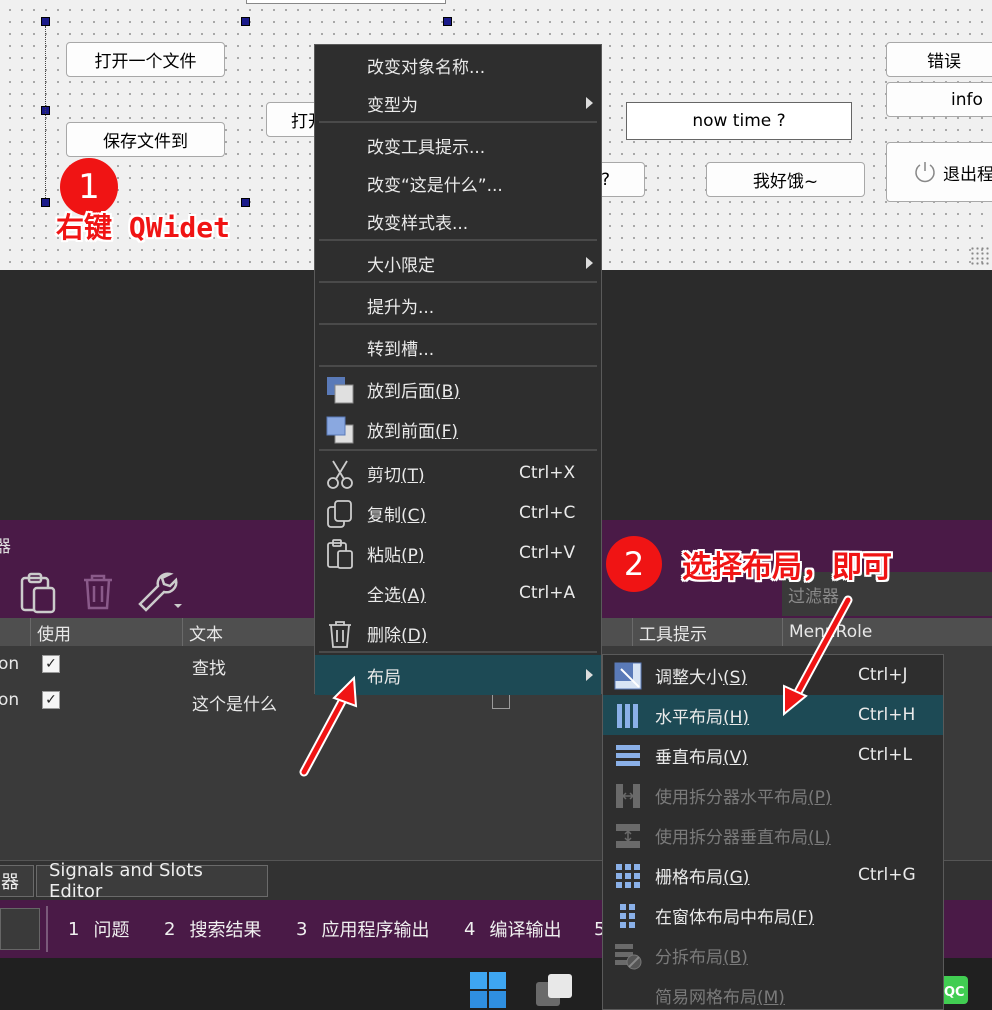 The height and width of the screenshot is (1010, 992). What do you see at coordinates (111, 930) in the screenshot?
I see `pane-label: 问题` at bounding box center [111, 930].